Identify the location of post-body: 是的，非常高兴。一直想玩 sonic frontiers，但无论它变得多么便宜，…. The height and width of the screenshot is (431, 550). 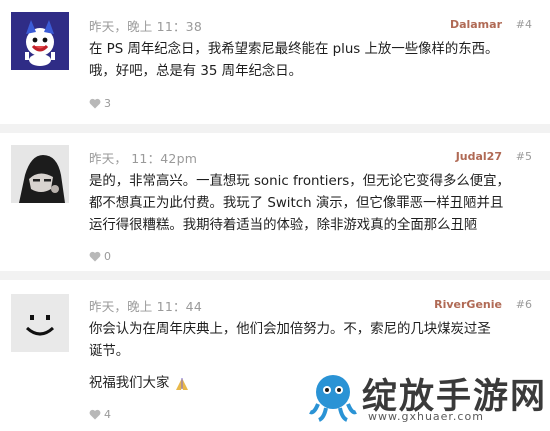
(305, 204).